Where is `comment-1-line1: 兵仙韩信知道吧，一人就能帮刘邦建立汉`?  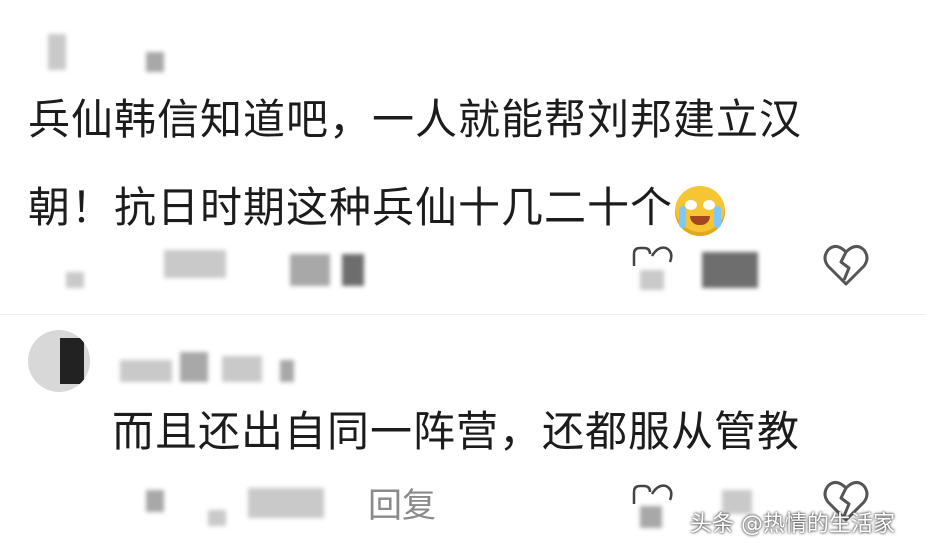 comment-1-line1: 兵仙韩信知道吧，一人就能帮刘邦建立汉 is located at coordinates (415, 119).